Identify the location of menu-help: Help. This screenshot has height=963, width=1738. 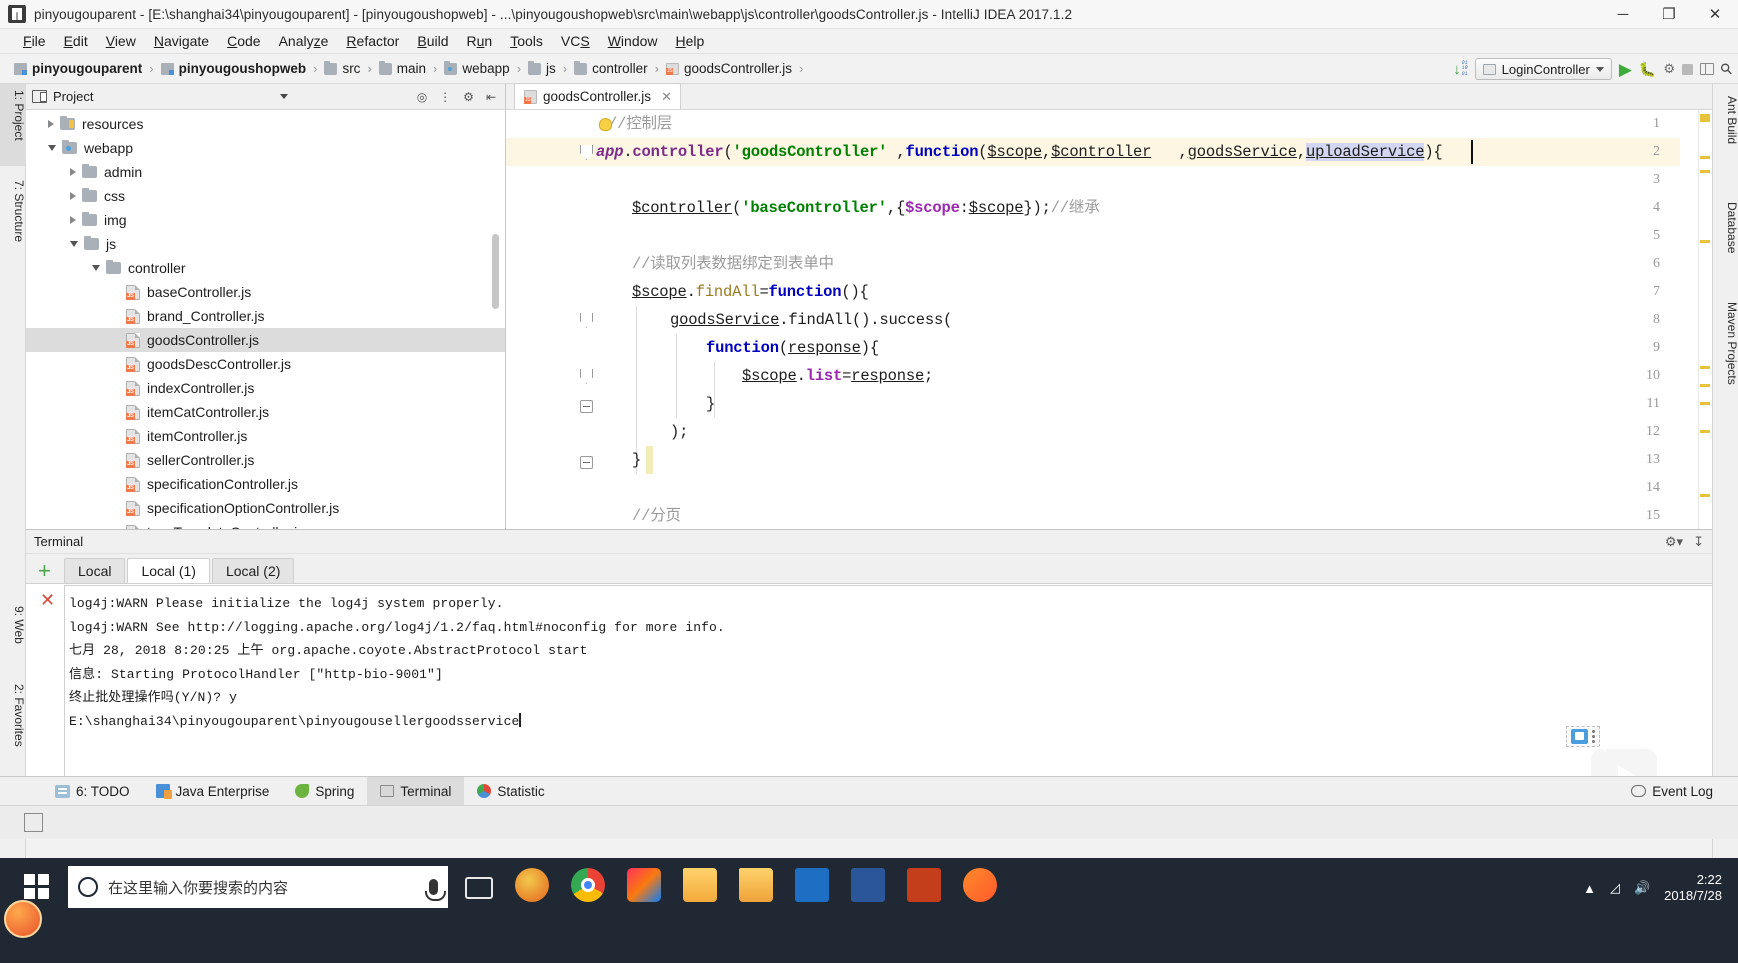
(690, 41).